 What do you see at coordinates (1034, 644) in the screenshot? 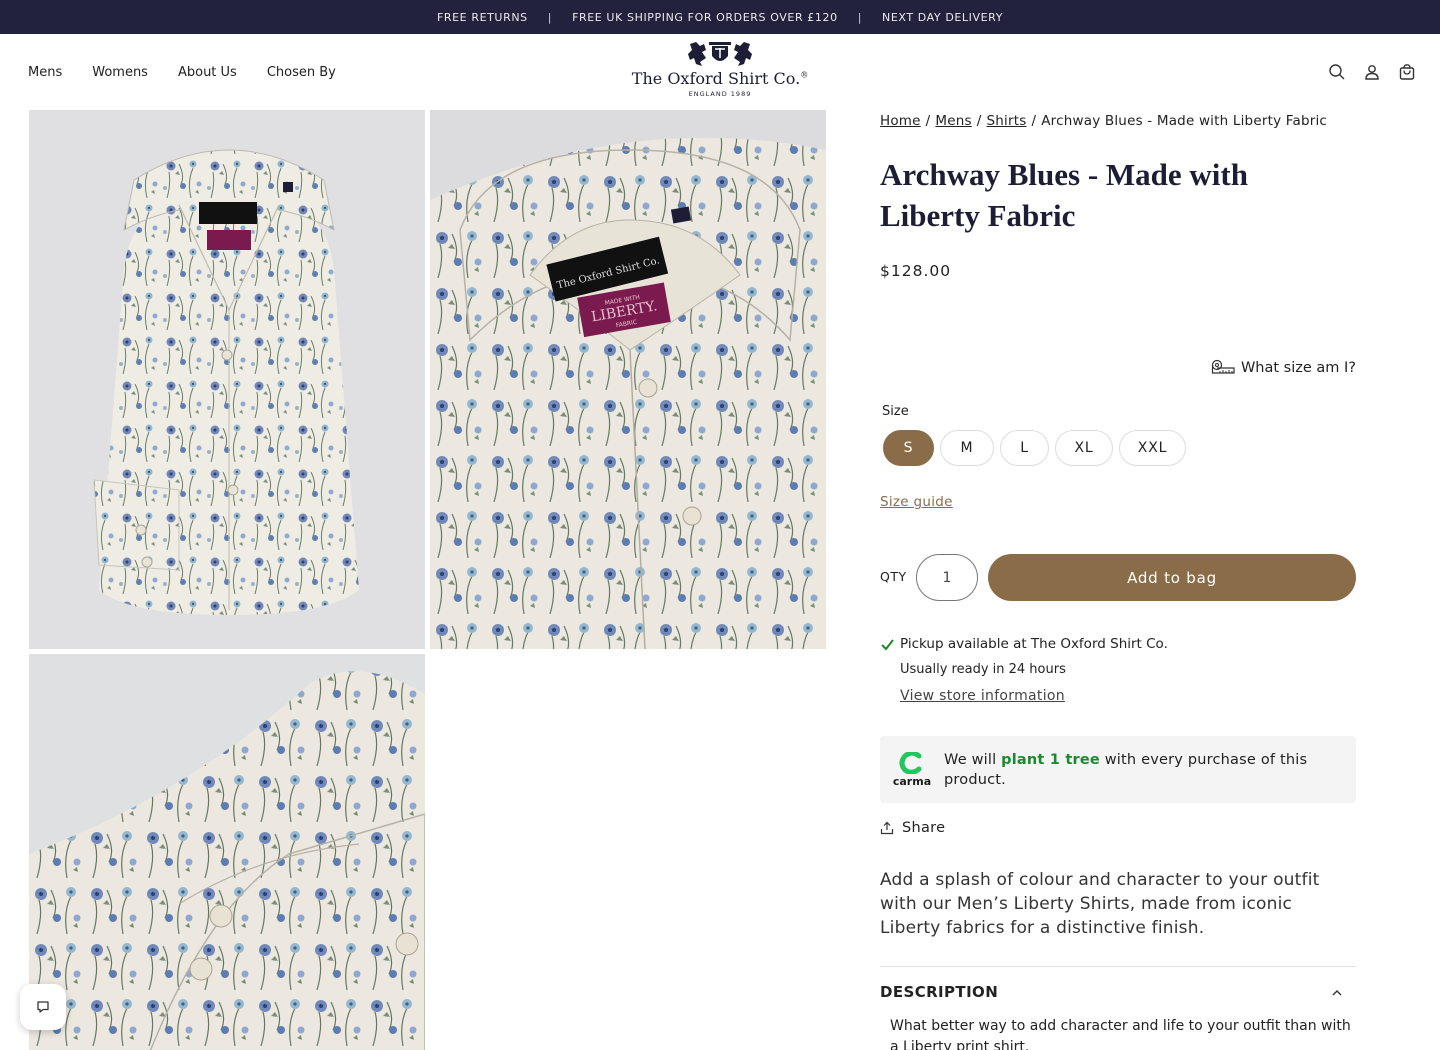
I see `pickup-available-text: Pickup available at The Oxford Shirt Co.` at bounding box center [1034, 644].